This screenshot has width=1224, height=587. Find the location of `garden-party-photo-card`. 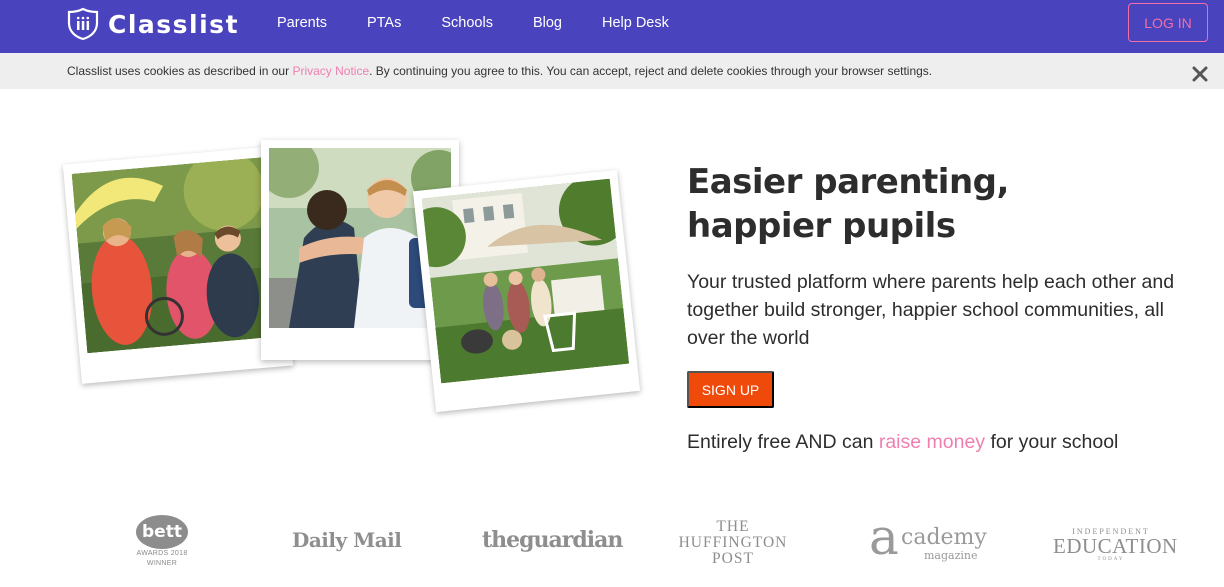

garden-party-photo-card is located at coordinates (526, 291).